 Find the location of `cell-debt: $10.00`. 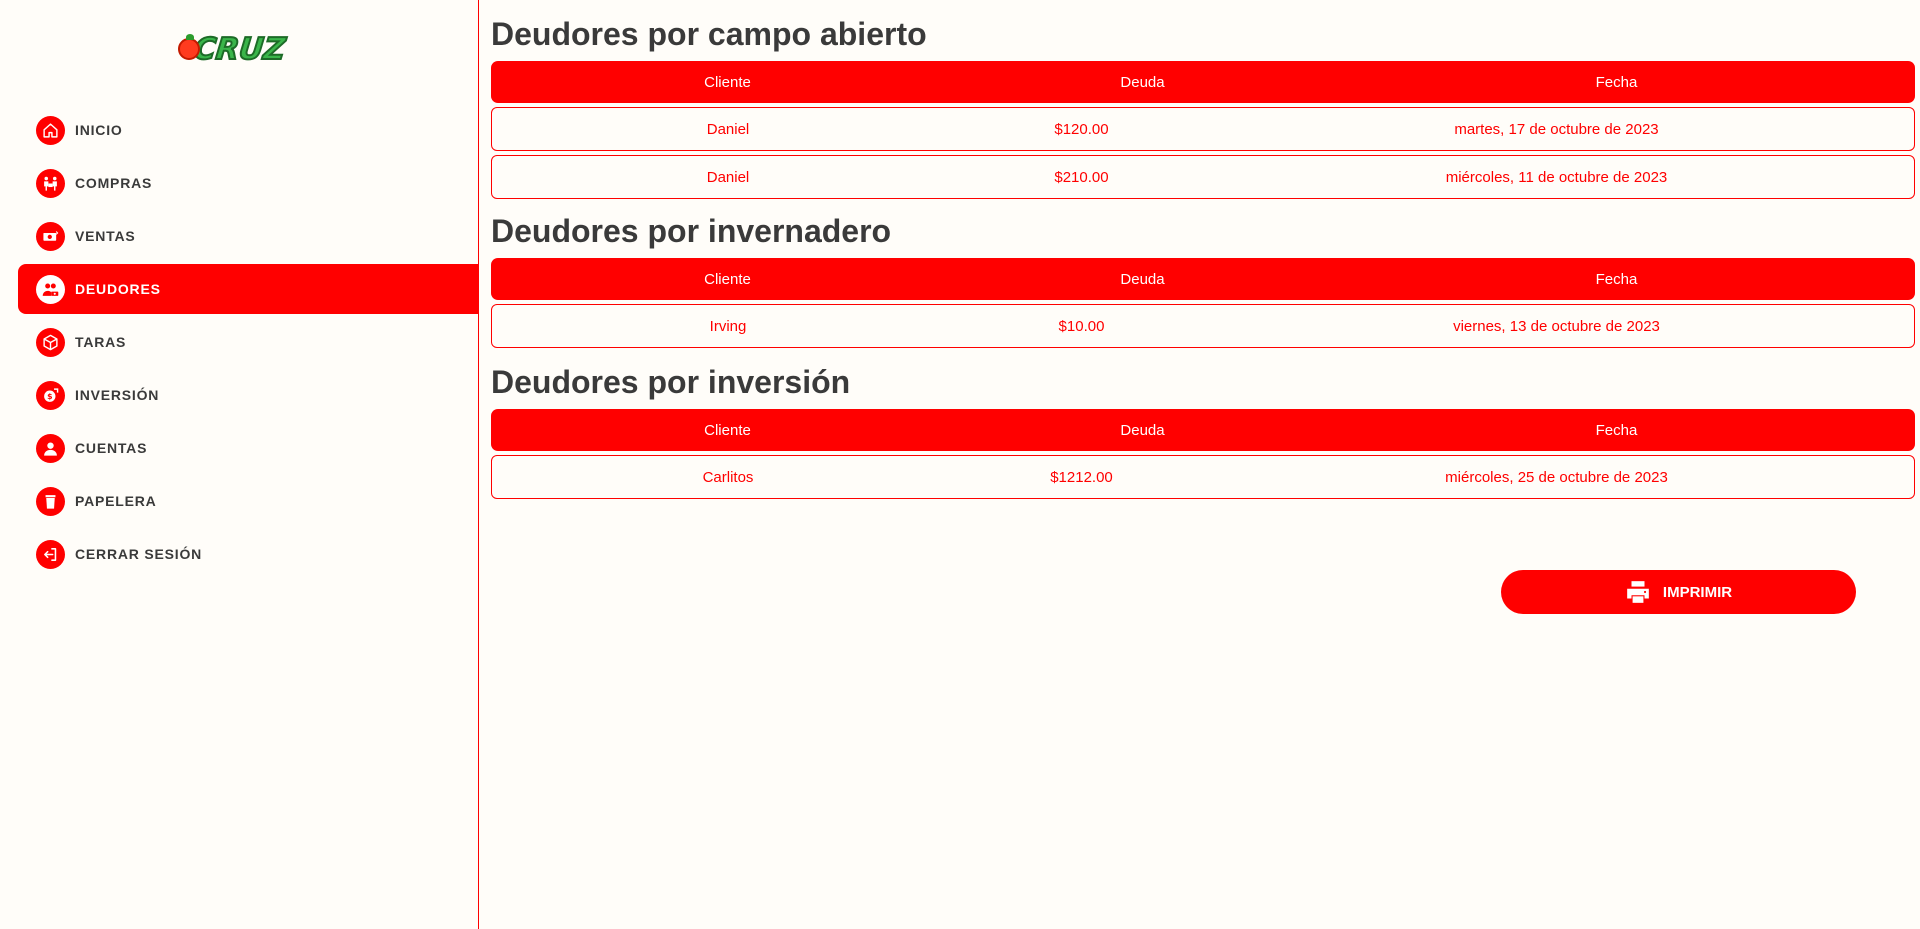

cell-debt: $10.00 is located at coordinates (1081, 326).